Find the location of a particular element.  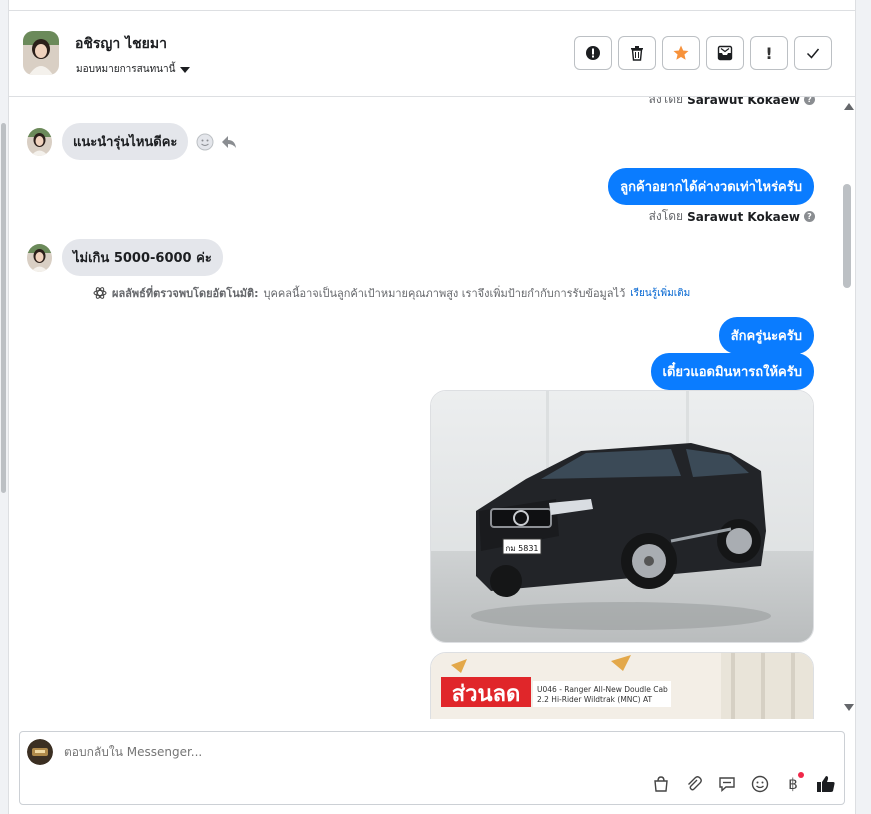

contact-name: อชิรญา ไชยมา is located at coordinates (121, 44).